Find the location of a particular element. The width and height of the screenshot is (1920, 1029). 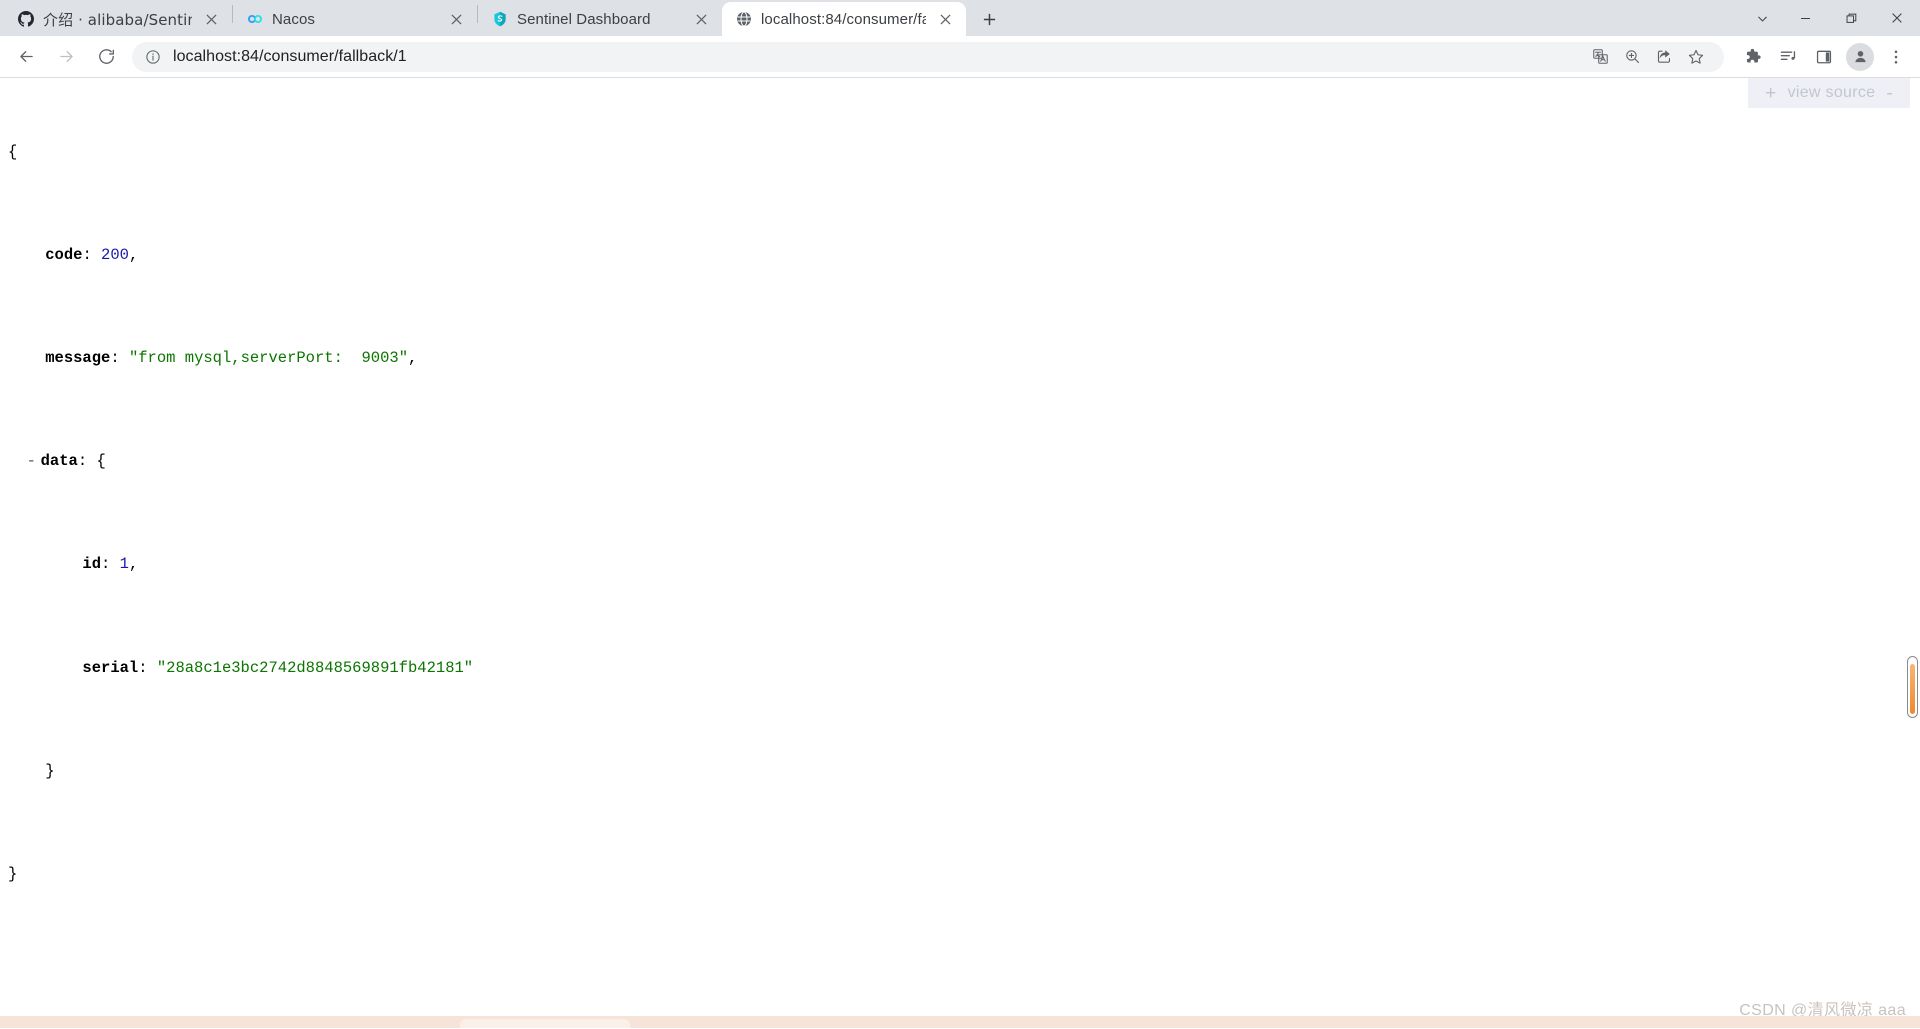

minimize-icon is located at coordinates (1805, 18).